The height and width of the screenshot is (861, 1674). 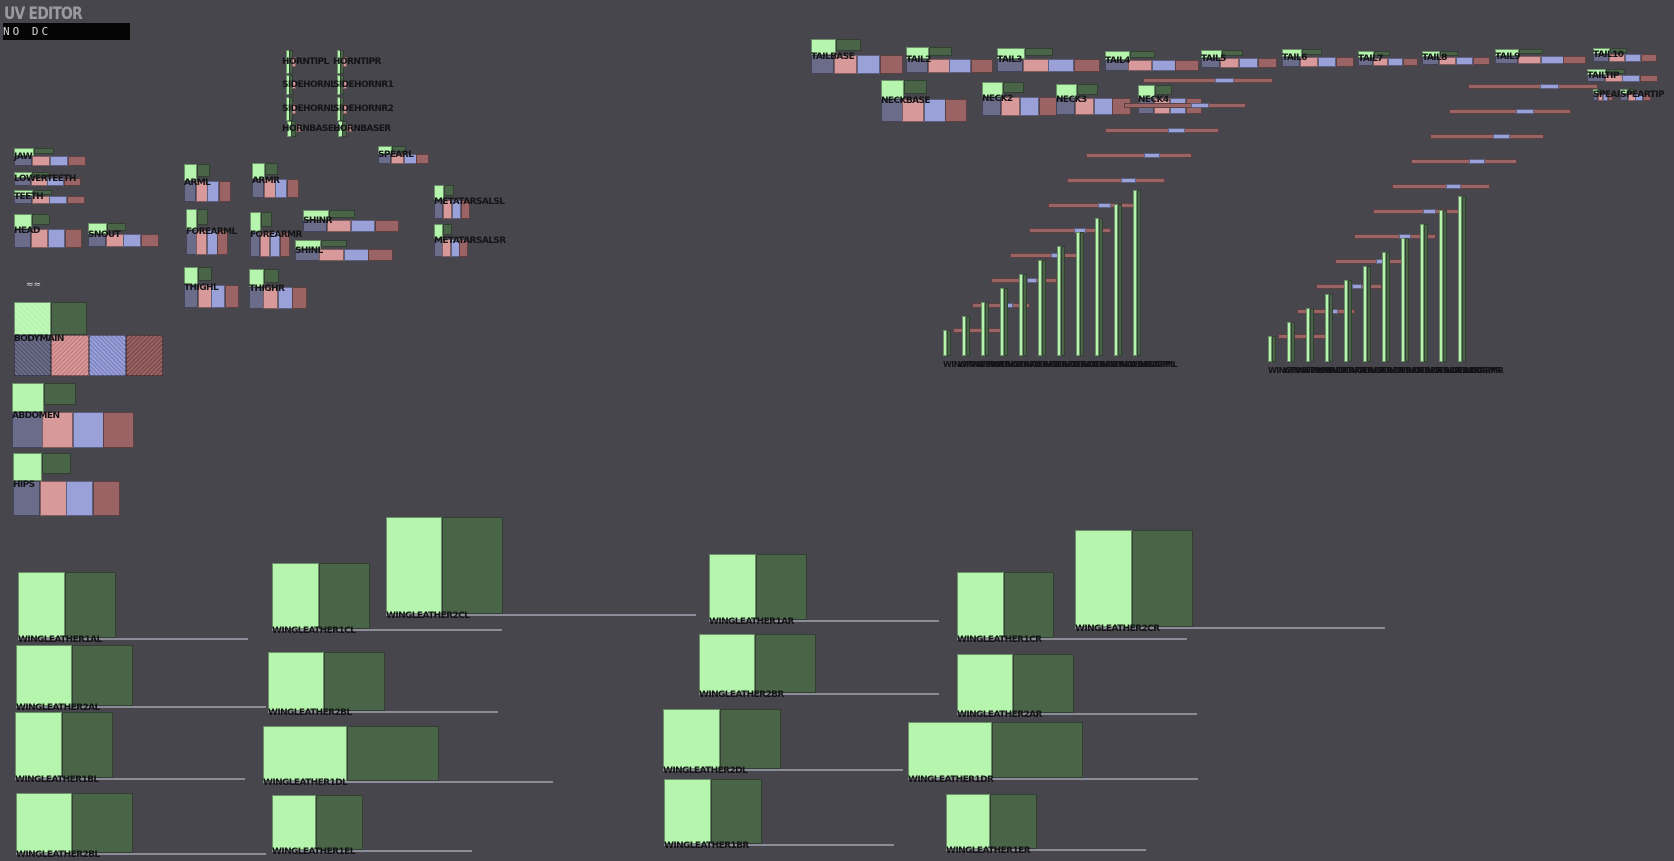 I want to click on uv-island-jaw: JAW, so click(x=50, y=157).